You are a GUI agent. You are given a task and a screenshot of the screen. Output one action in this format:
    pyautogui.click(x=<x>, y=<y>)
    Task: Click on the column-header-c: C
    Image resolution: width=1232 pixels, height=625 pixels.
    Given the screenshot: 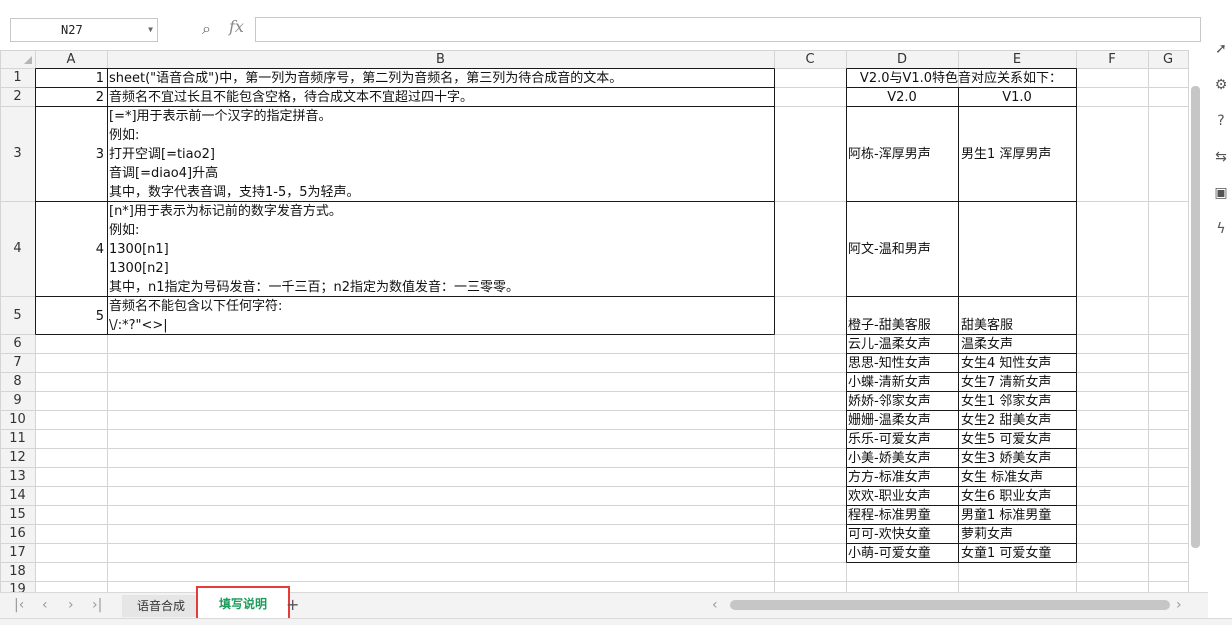 What is the action you would take?
    pyautogui.click(x=810, y=59)
    